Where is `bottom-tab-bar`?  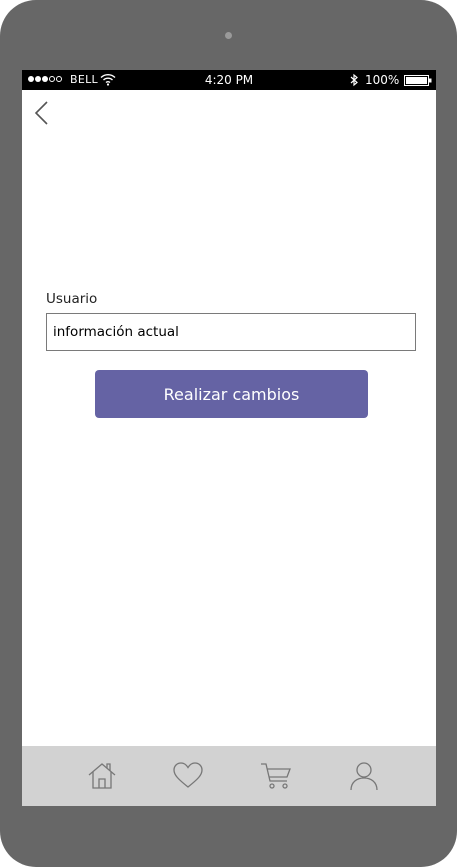 bottom-tab-bar is located at coordinates (229, 776).